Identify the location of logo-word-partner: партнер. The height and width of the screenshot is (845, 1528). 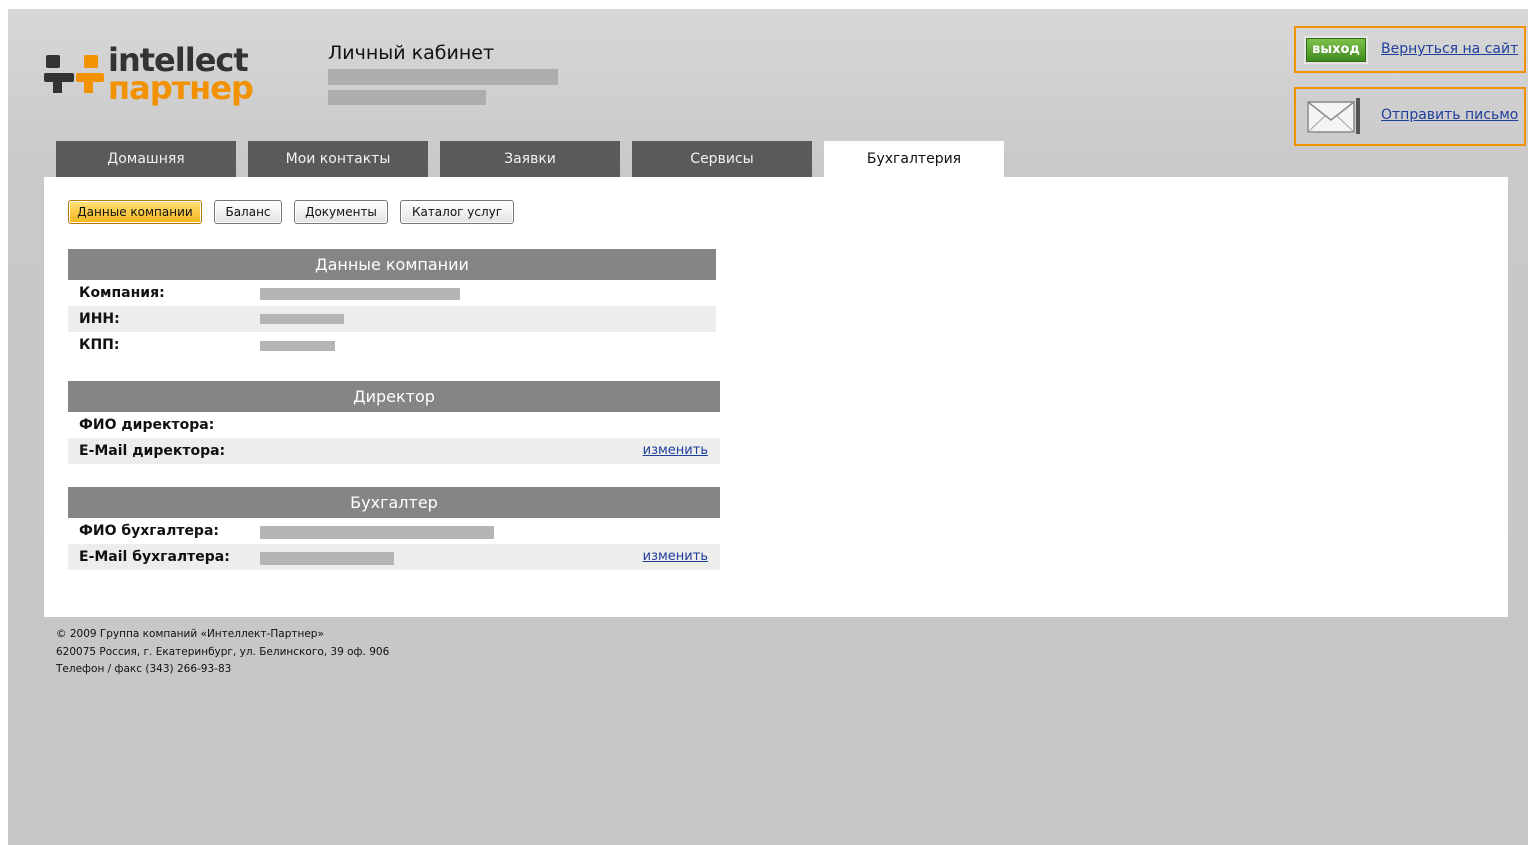
(181, 88).